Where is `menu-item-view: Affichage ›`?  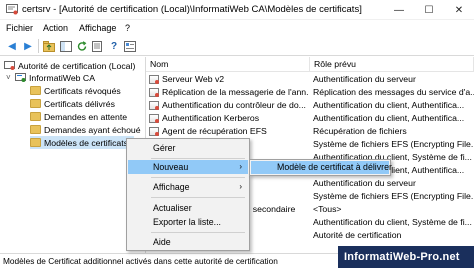
menu-item-view: Affichage › is located at coordinates (188, 187).